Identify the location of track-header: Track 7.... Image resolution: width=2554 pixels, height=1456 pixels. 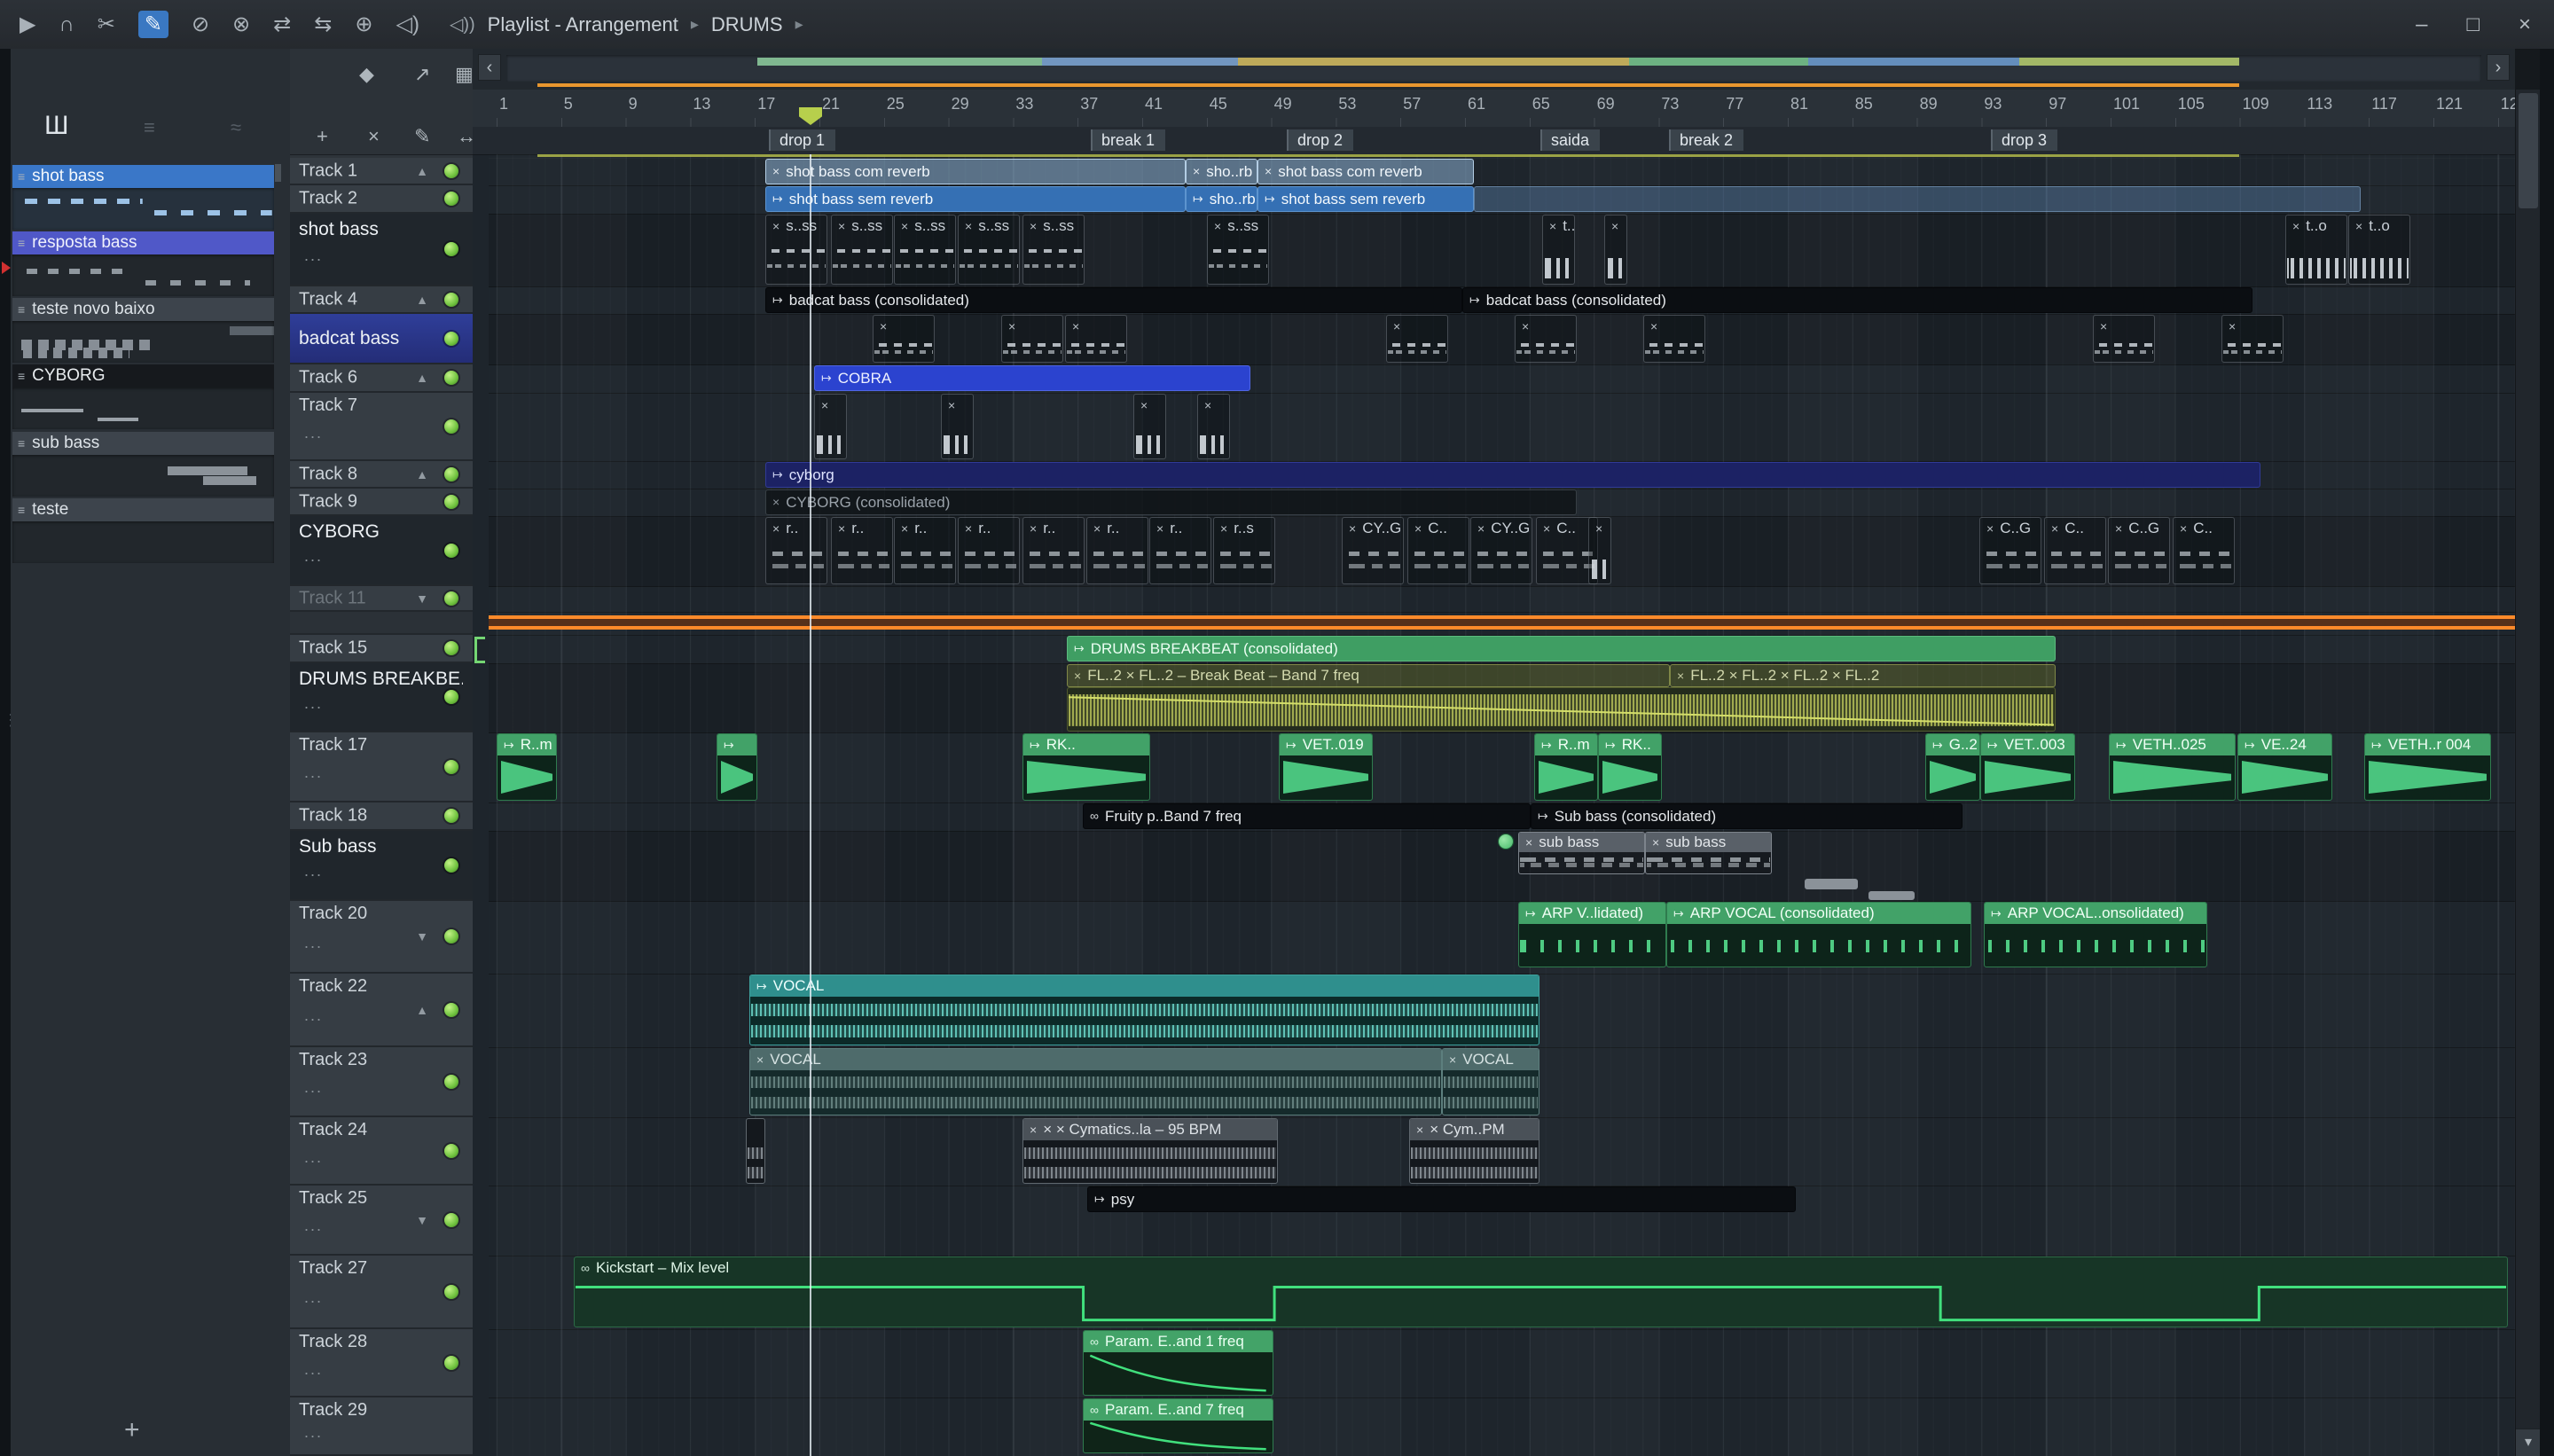
(381, 427).